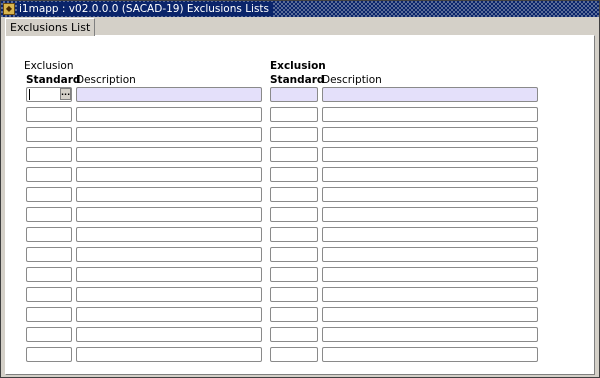  What do you see at coordinates (298, 66) in the screenshot?
I see `exclusion-column-header-line1: Exclusion` at bounding box center [298, 66].